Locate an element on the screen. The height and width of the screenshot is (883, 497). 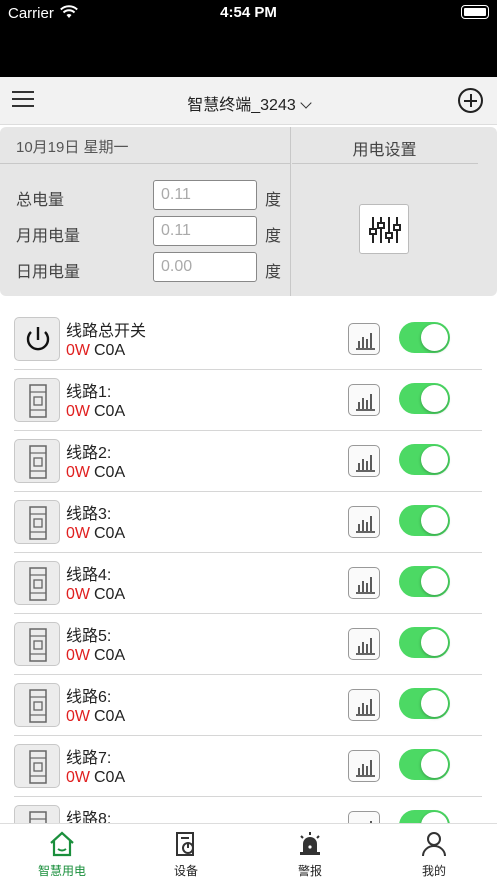
daily-usage-row: 日用电量 0.00 度 is located at coordinates (151, 267).